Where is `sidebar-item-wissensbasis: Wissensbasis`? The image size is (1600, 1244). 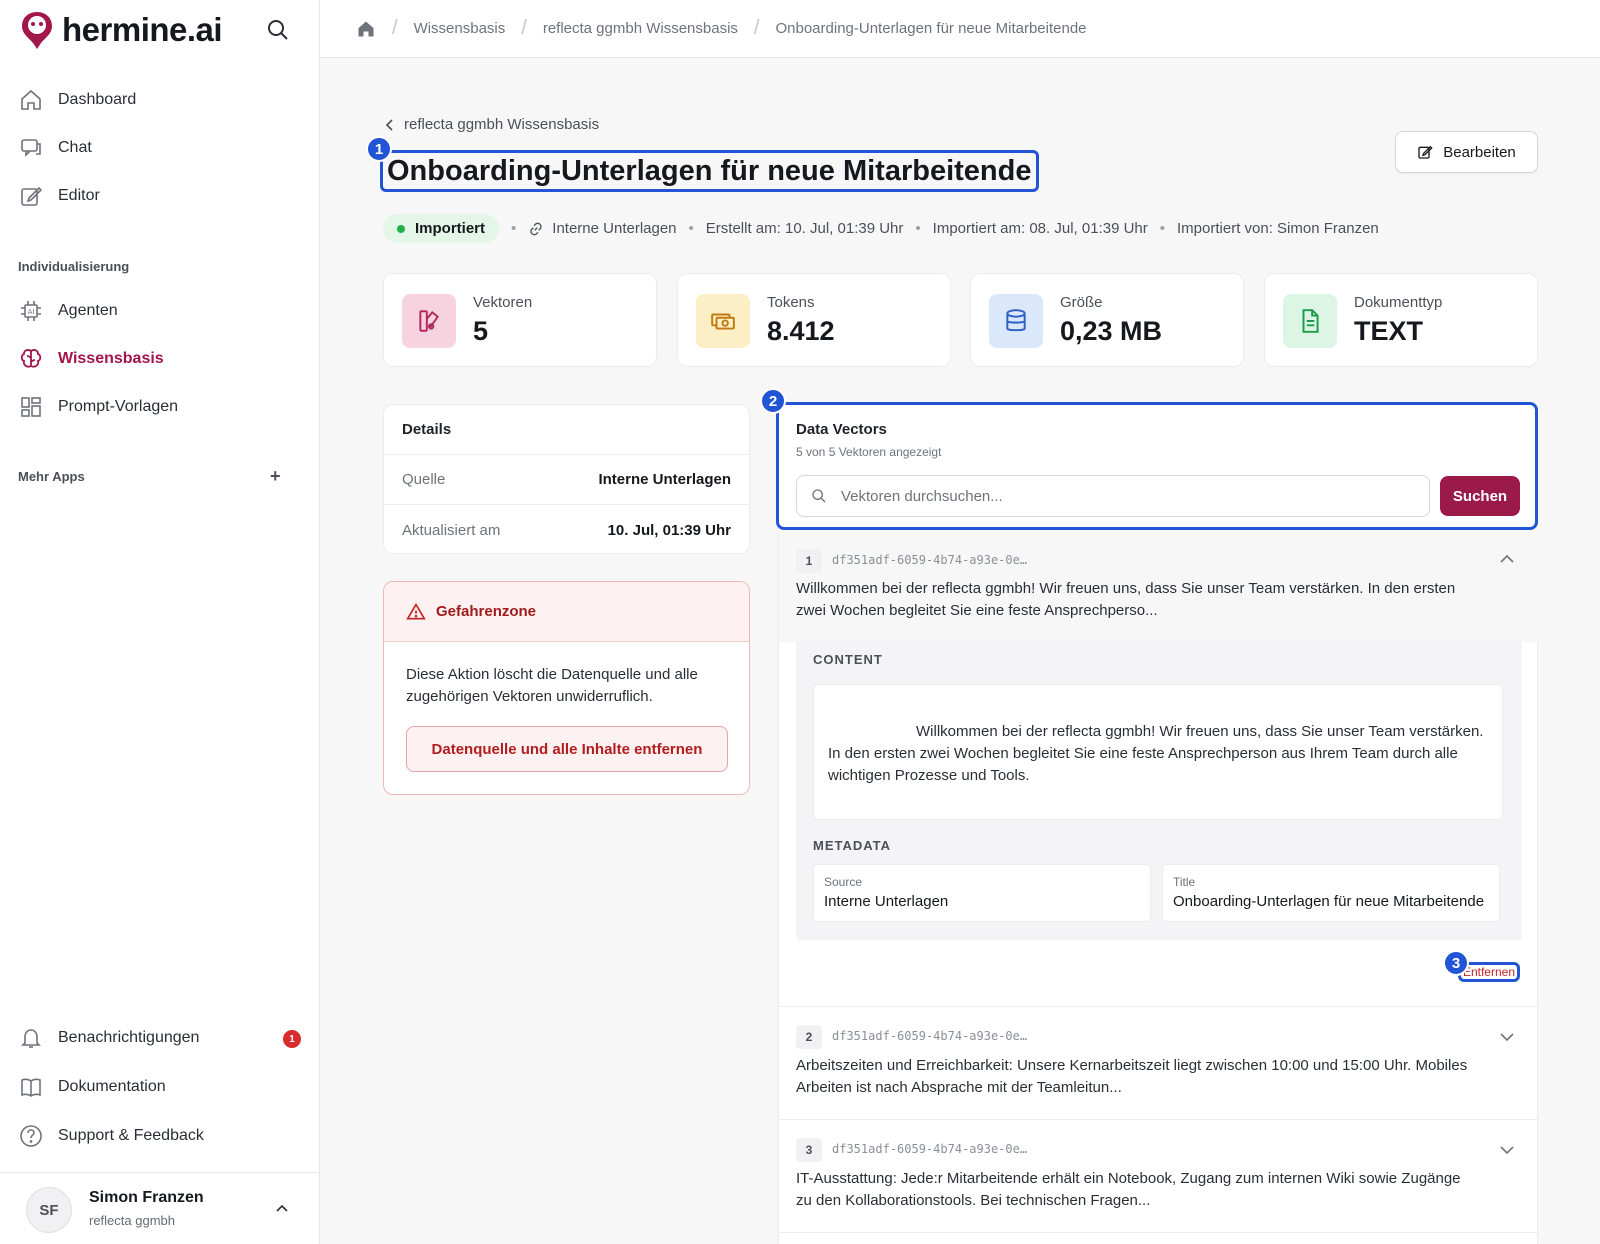 sidebar-item-wissensbasis: Wissensbasis is located at coordinates (91, 359).